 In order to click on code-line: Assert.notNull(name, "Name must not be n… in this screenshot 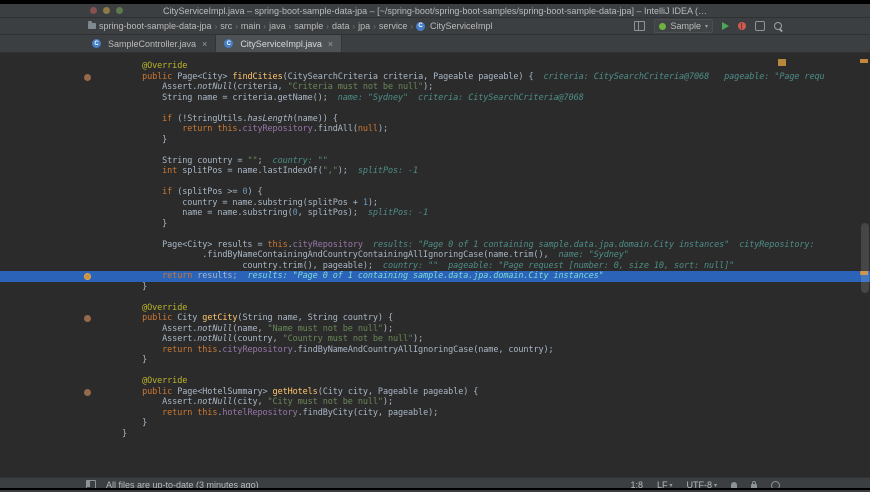, I will do `click(435, 329)`.